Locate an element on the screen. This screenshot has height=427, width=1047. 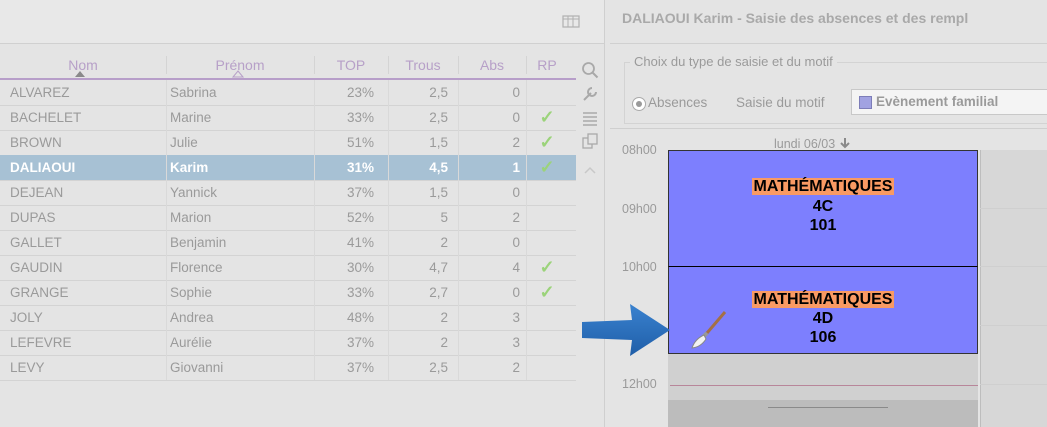
cell-top: 52% is located at coordinates (360, 217).